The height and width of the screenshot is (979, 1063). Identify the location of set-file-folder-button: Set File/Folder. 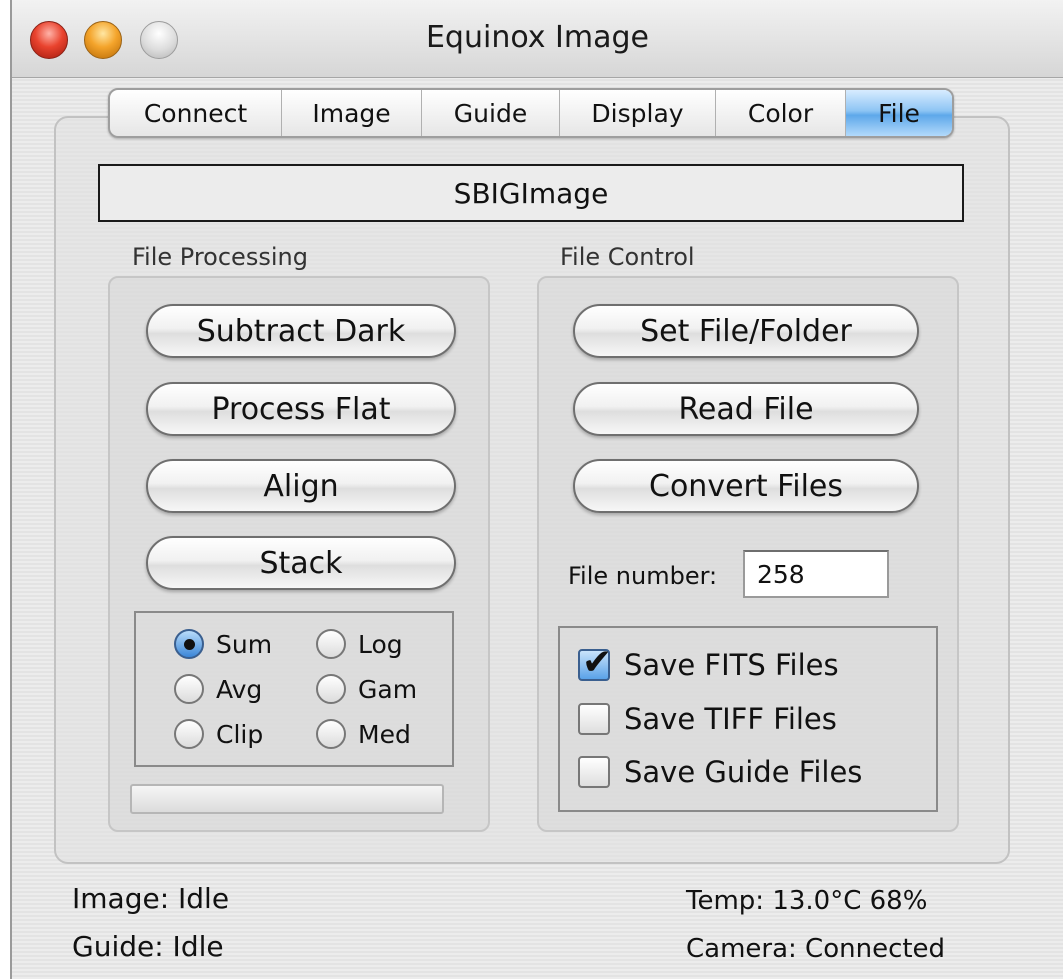
(746, 331).